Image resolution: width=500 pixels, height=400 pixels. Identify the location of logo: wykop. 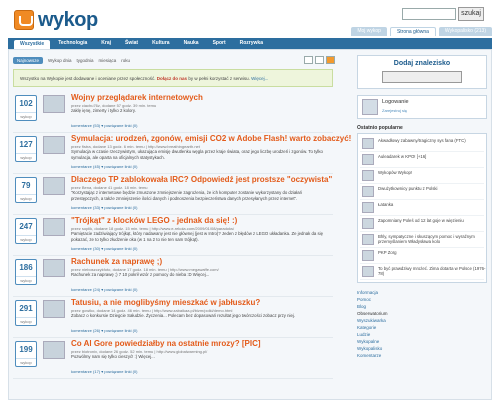
(56, 20).